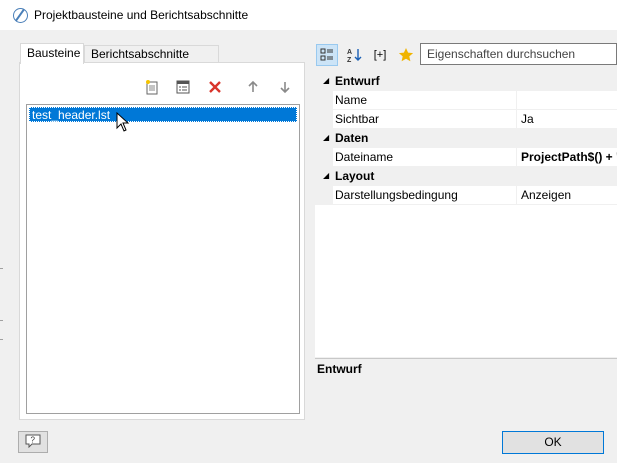 The width and height of the screenshot is (617, 463). I want to click on description-panel: Entwurf, so click(466, 389).